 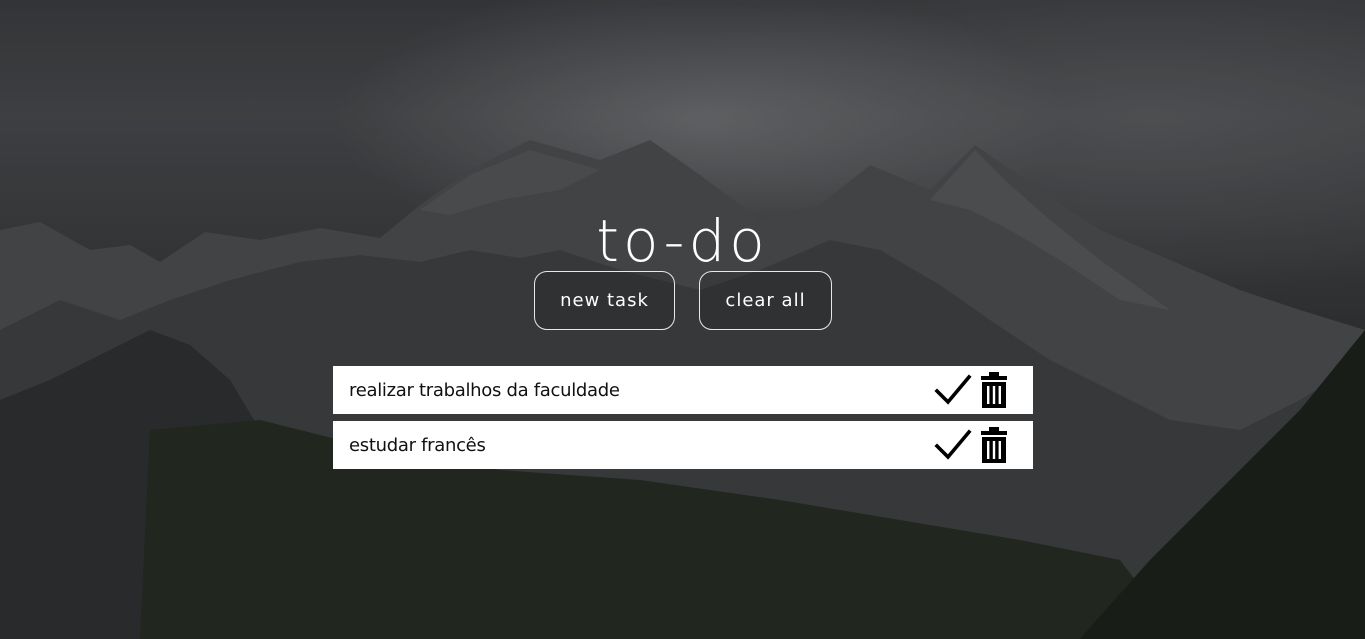 What do you see at coordinates (683, 390) in the screenshot?
I see `list-item: realizar trabalhos da faculdade` at bounding box center [683, 390].